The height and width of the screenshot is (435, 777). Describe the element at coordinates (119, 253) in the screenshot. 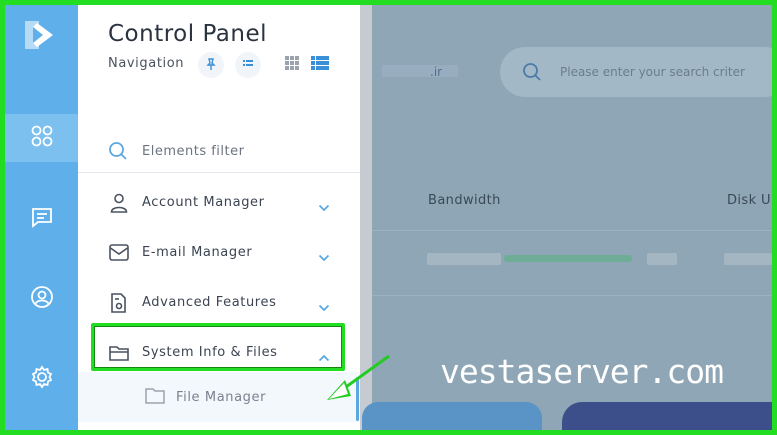

I see `envelope-icon` at that location.